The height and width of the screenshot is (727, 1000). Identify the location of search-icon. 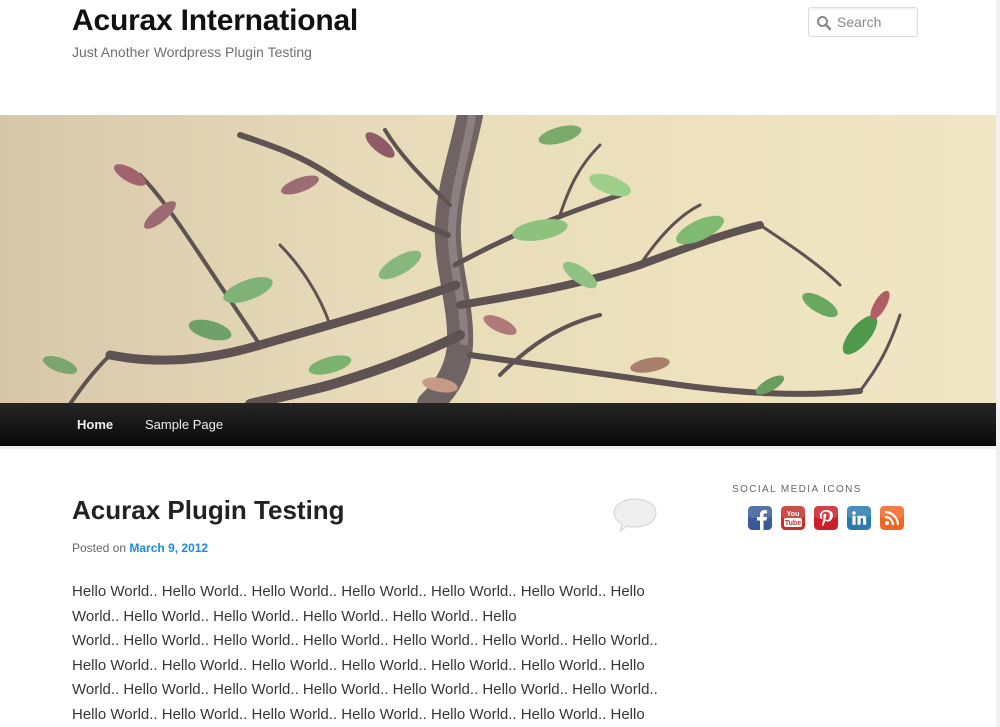
(824, 23).